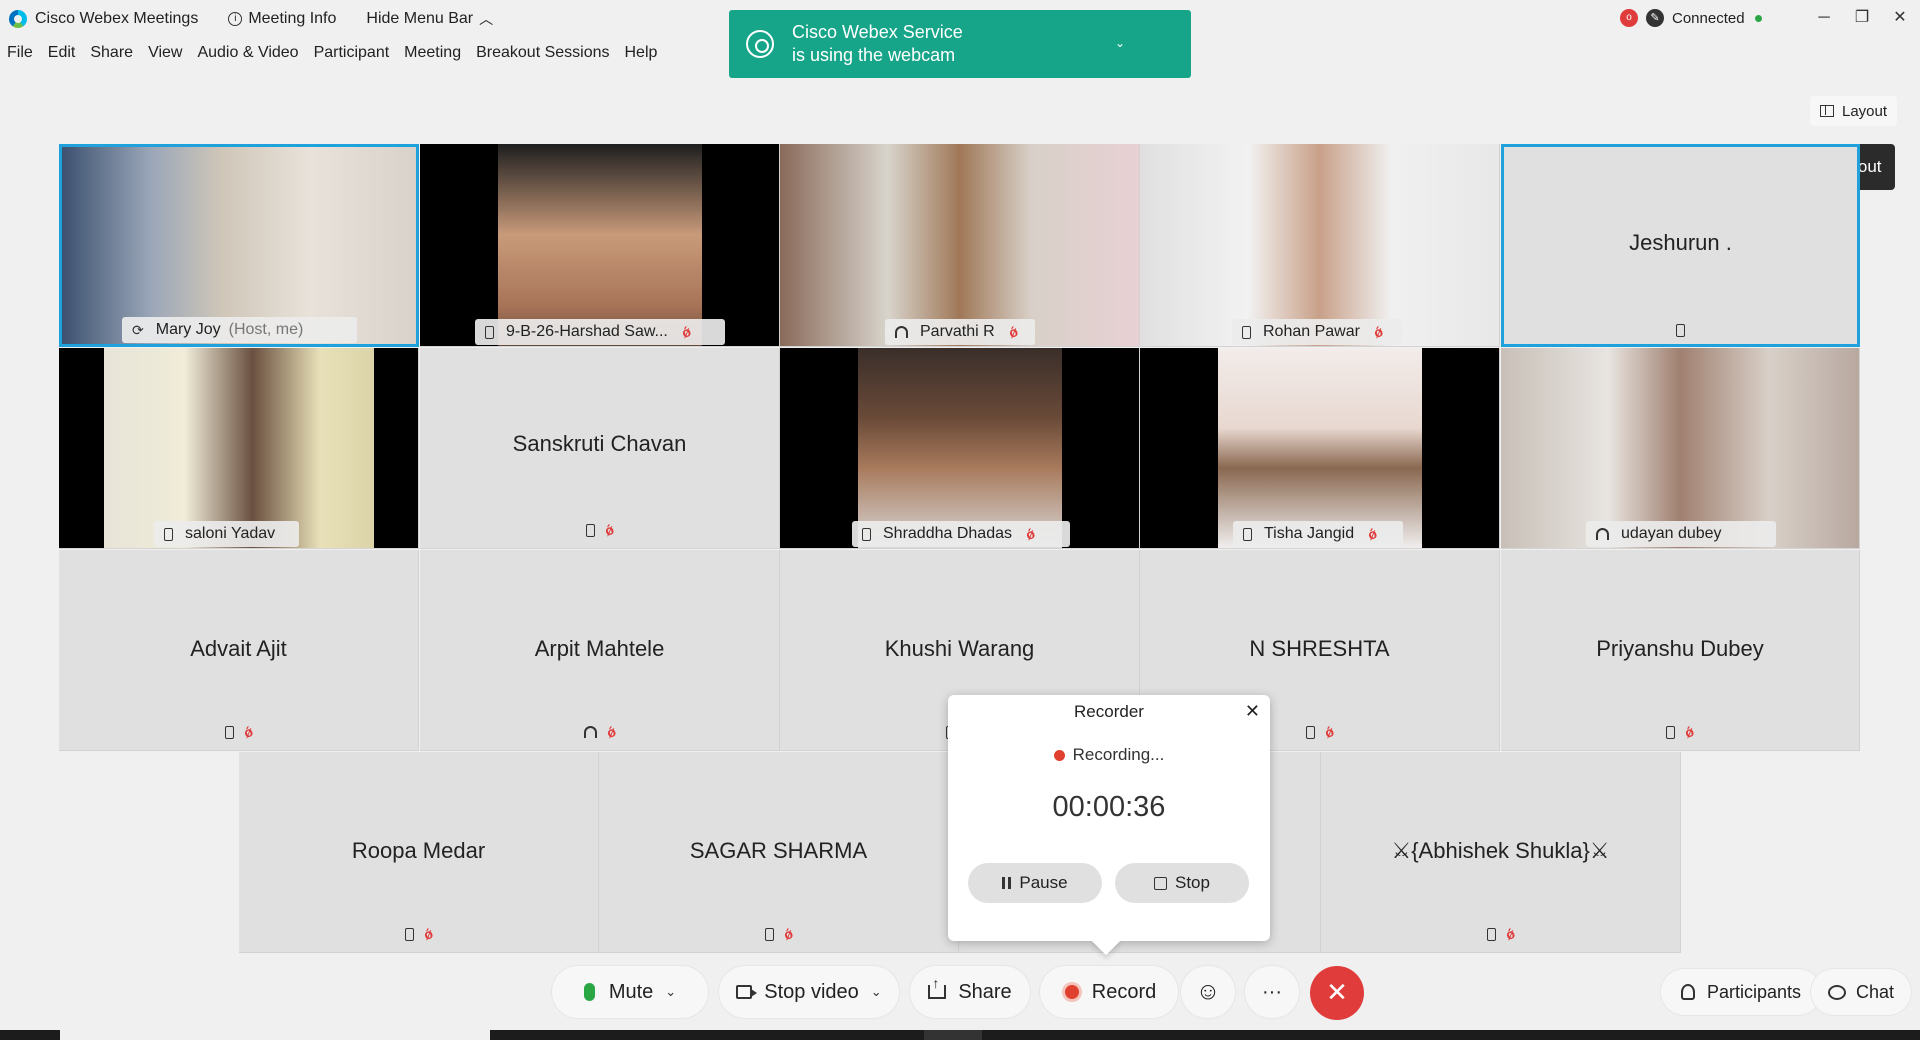  What do you see at coordinates (1687, 992) in the screenshot?
I see `participants-icon` at bounding box center [1687, 992].